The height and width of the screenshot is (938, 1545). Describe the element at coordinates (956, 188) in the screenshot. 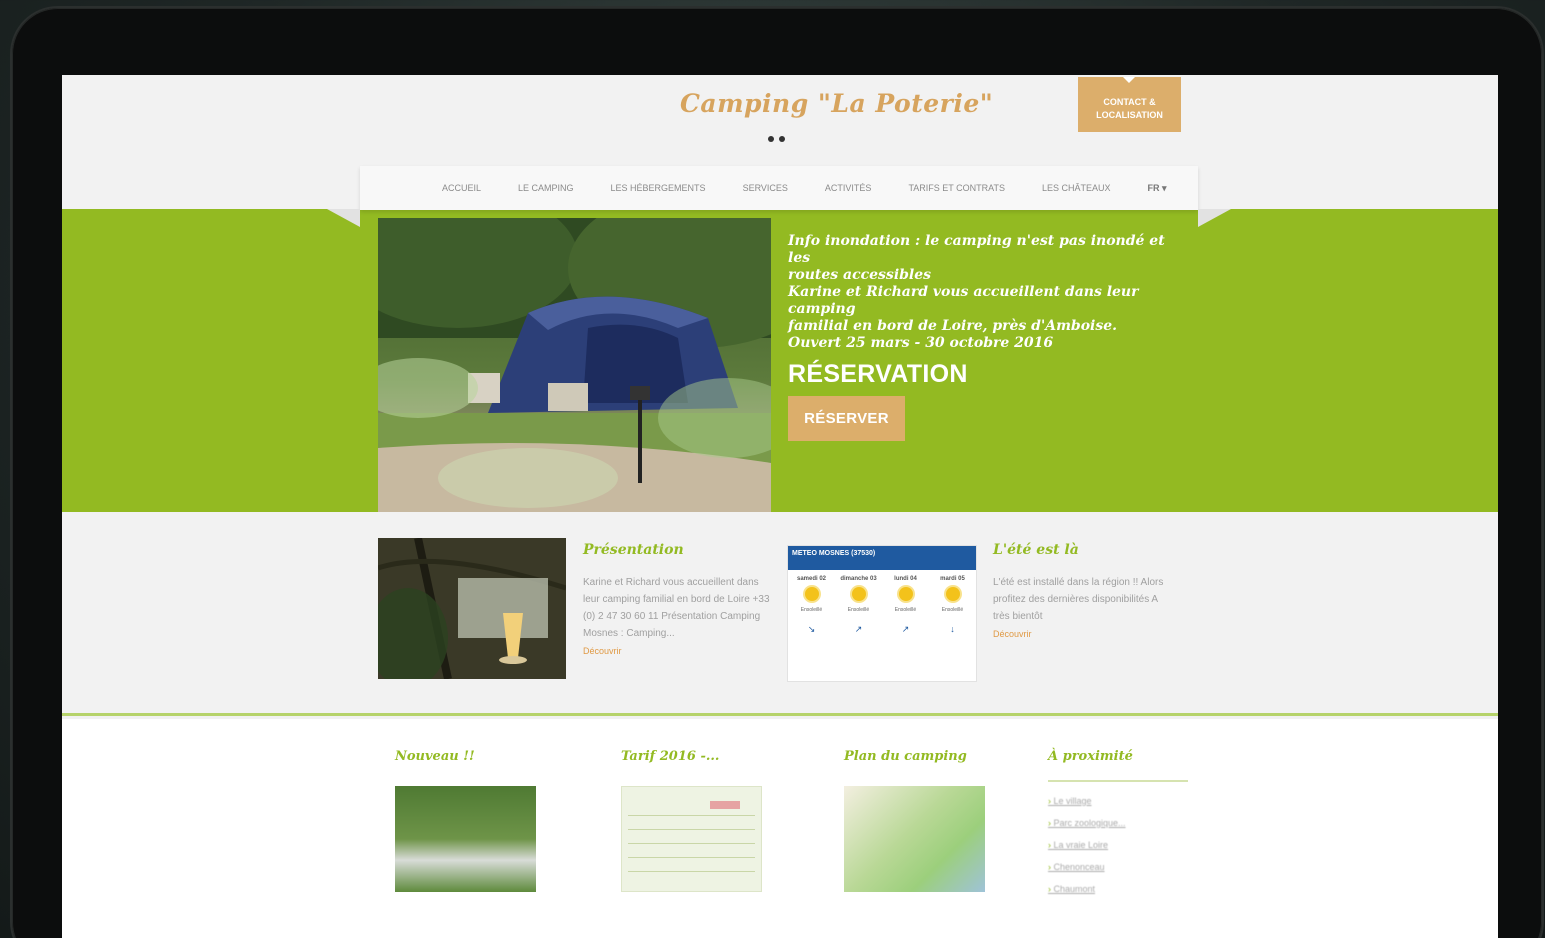

I see `nav-item-tarifs: TARIFS ET CONTRATS` at that location.